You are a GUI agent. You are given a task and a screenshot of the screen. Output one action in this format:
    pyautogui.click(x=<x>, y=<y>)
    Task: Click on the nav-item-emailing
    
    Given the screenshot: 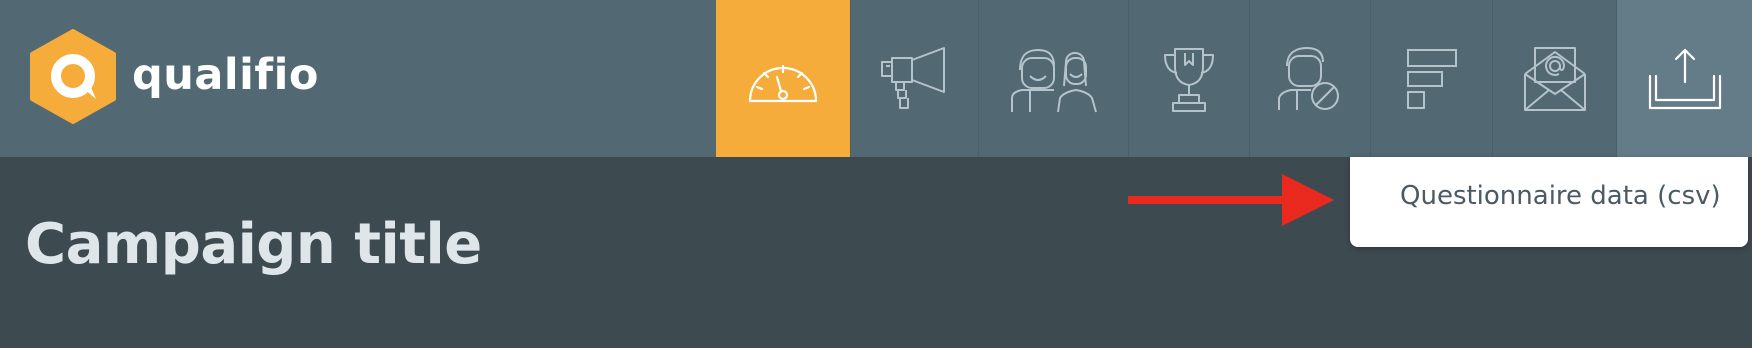 What is the action you would take?
    pyautogui.click(x=1554, y=78)
    